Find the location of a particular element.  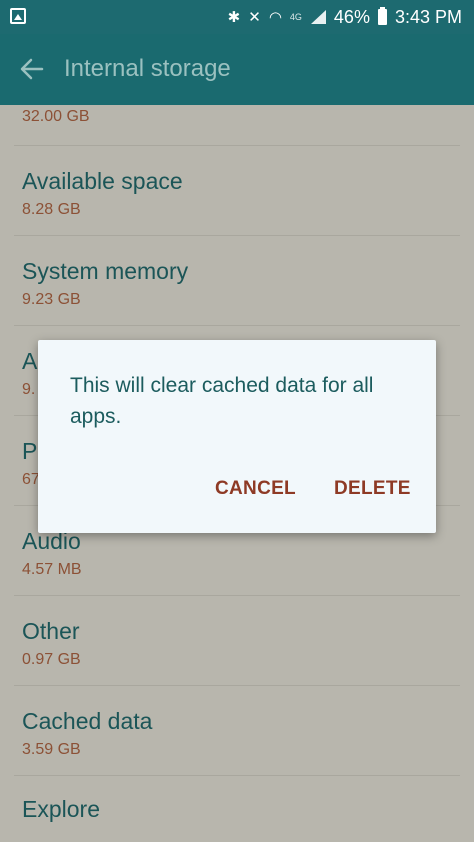

item-value: 9.23 GB is located at coordinates (51, 299).